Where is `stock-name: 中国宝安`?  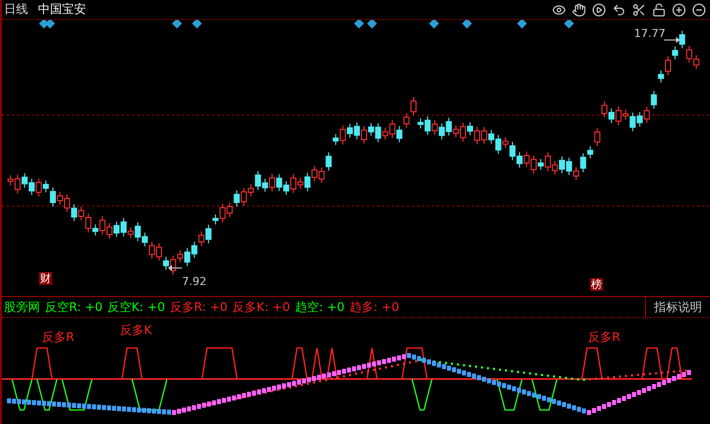
stock-name: 中国宝安 is located at coordinates (62, 9).